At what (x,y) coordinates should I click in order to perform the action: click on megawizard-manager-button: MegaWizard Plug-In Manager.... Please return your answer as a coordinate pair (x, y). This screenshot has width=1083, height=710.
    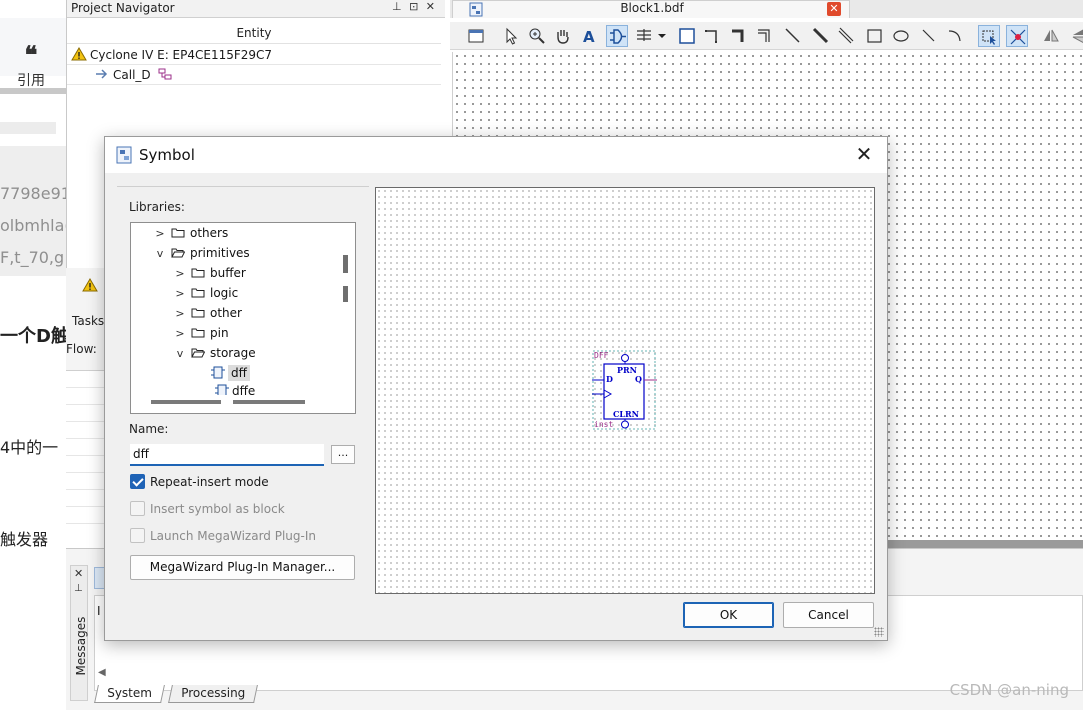
    Looking at the image, I should click on (242, 567).